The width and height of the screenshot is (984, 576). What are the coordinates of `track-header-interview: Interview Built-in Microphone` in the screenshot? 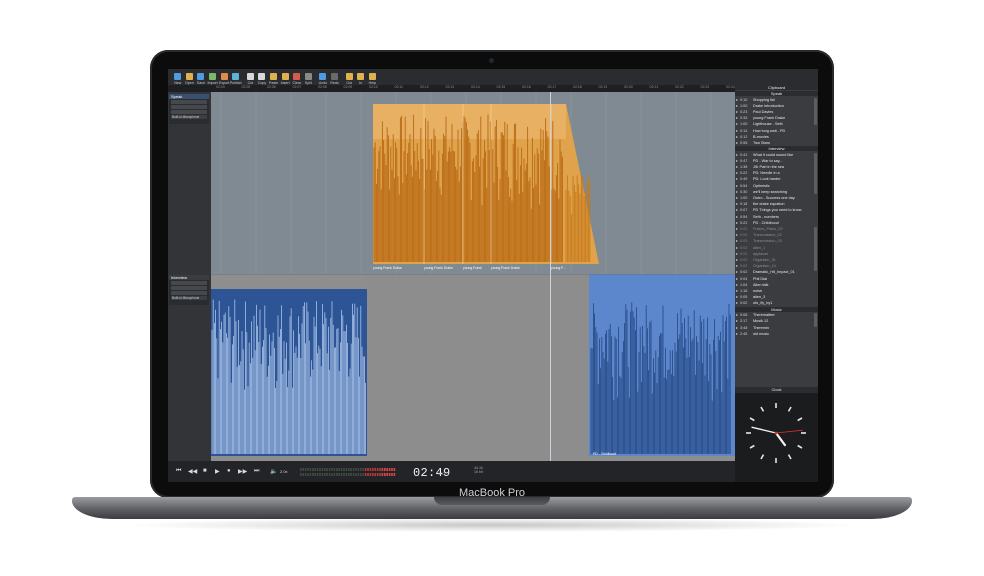 It's located at (189, 290).